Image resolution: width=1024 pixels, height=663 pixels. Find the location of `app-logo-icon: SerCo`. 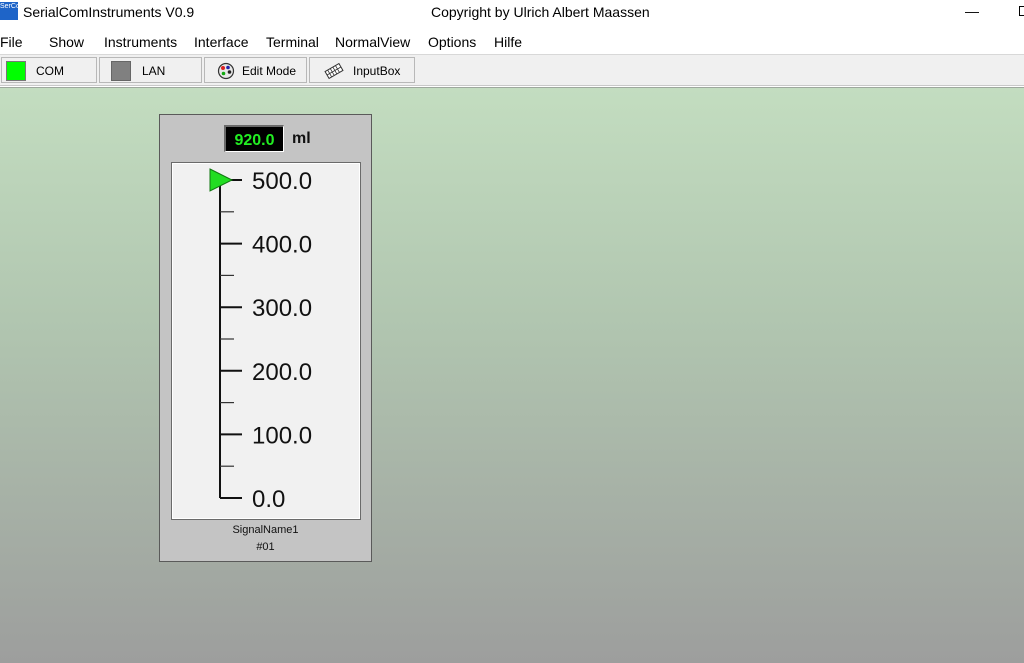

app-logo-icon: SerCo is located at coordinates (9, 11).